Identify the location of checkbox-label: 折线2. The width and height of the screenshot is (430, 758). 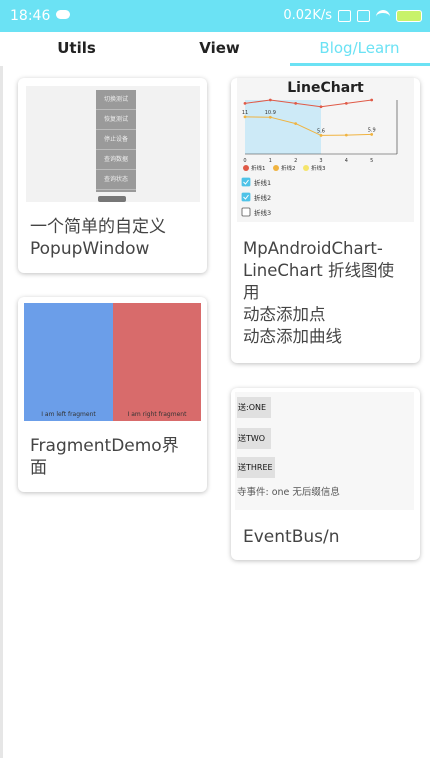
(262, 197).